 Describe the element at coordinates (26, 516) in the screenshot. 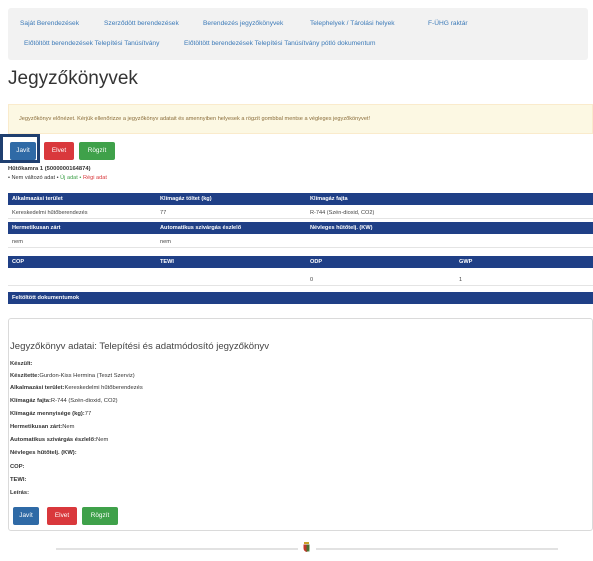

I see `edit-button-bottom: Javít` at that location.